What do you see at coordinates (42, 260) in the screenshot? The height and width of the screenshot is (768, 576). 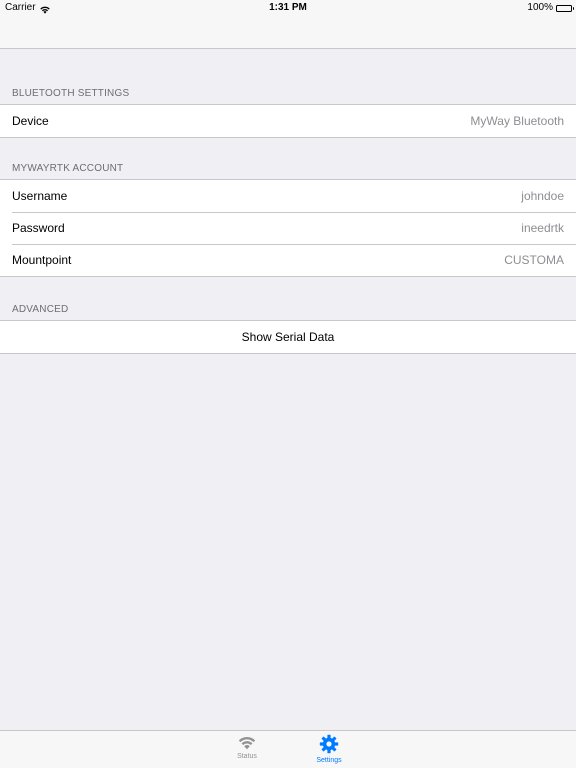 I see `mountpoint-label: Mountpoint` at bounding box center [42, 260].